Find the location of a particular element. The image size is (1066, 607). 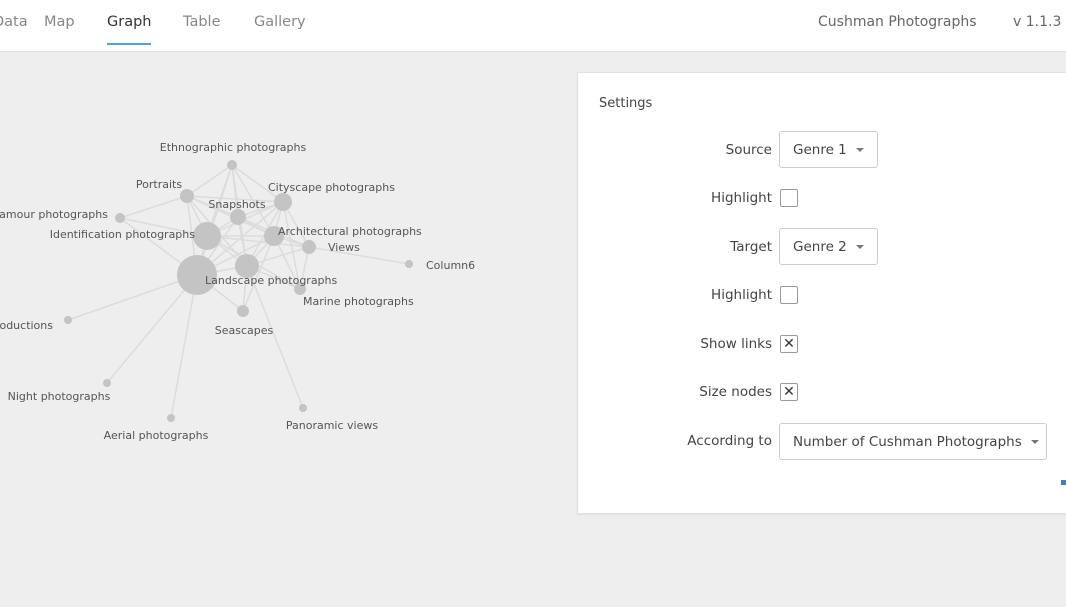

project-title: Cushman Photographs is located at coordinates (897, 22).